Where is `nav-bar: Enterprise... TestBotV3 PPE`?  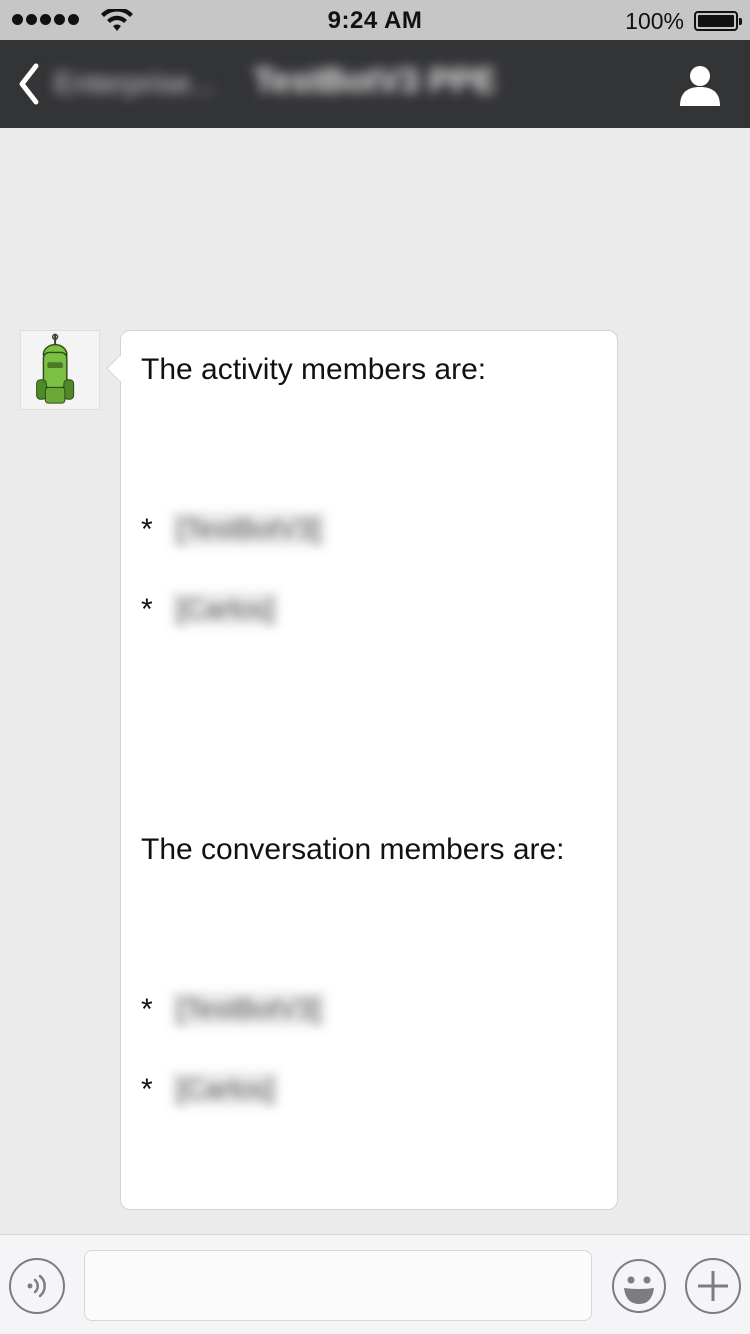 nav-bar: Enterprise... TestBotV3 PPE is located at coordinates (375, 84).